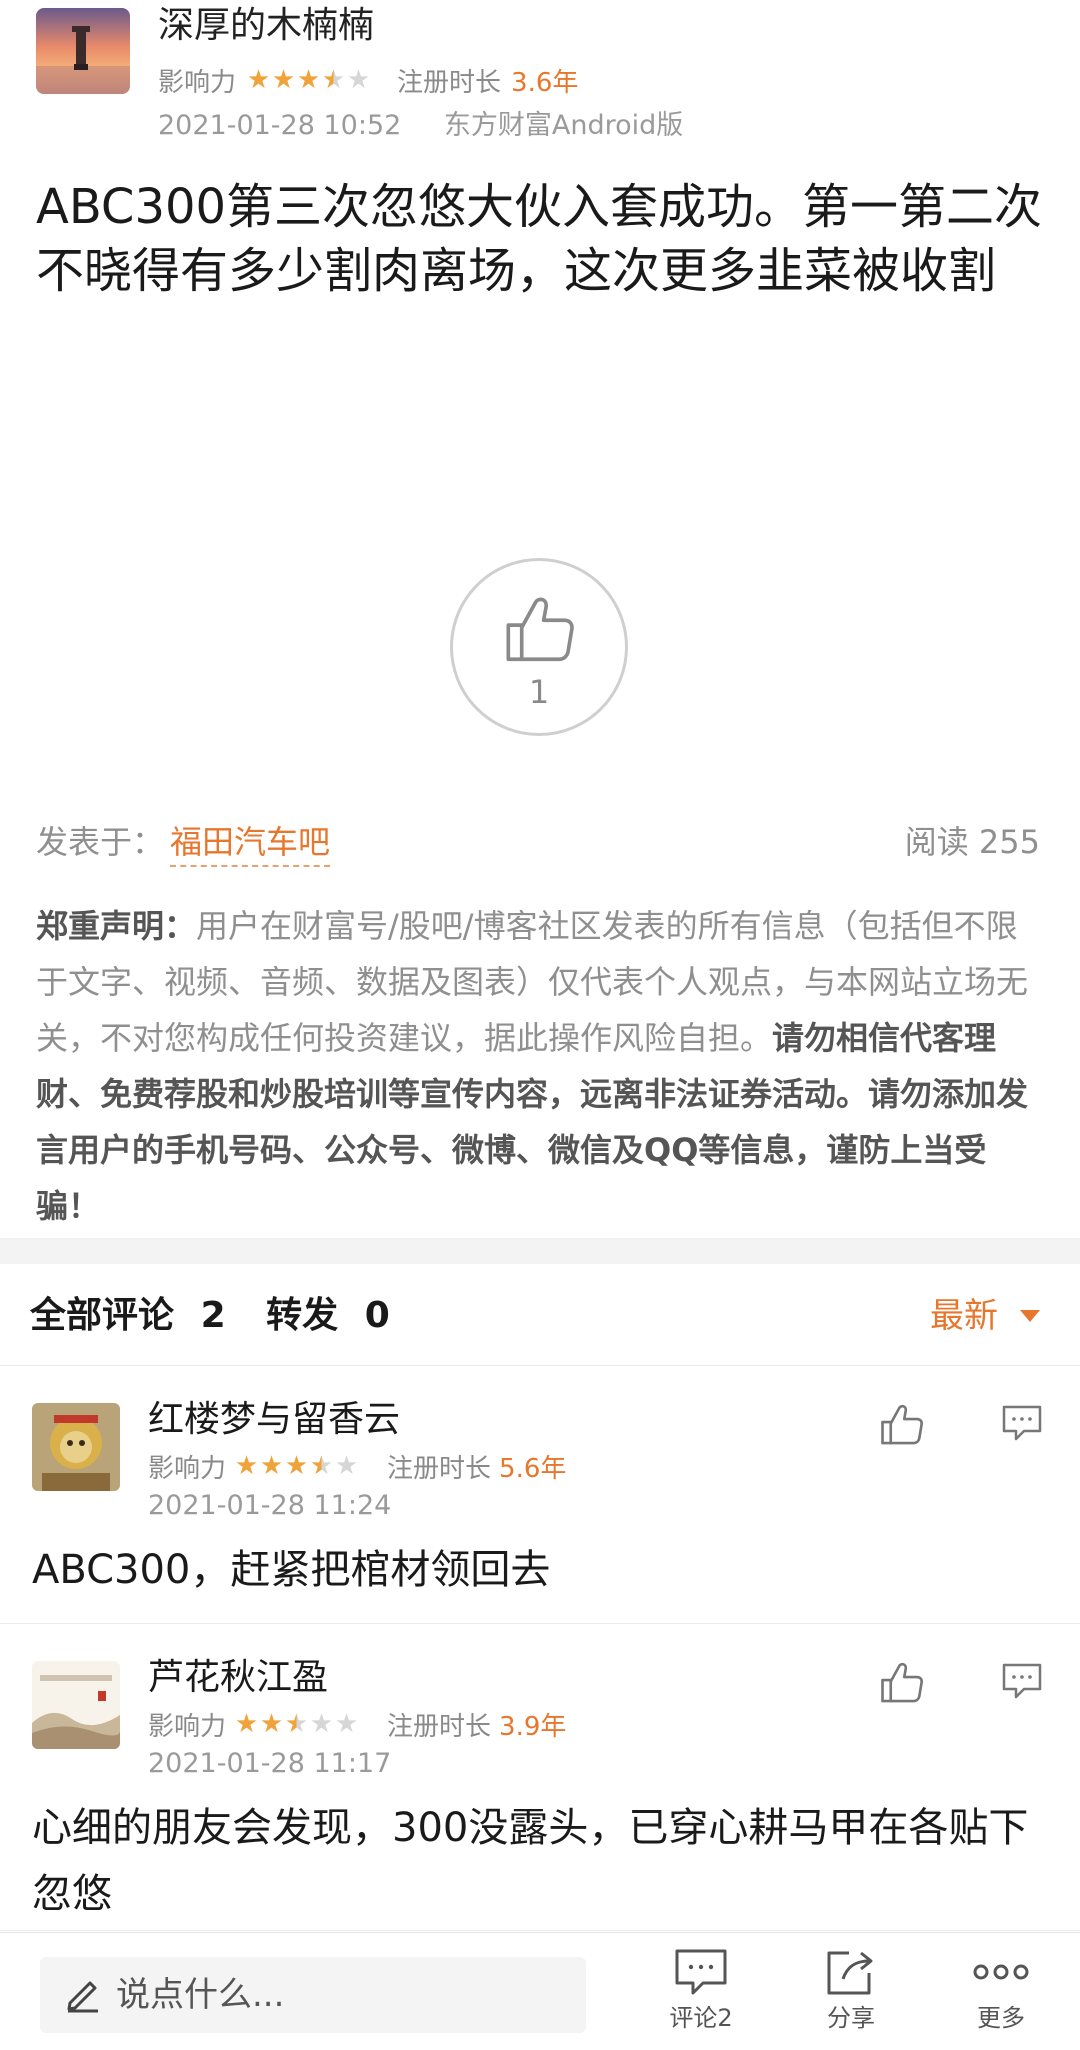 The width and height of the screenshot is (1080, 2050). Describe the element at coordinates (539, 692) in the screenshot. I see `post-like-count: 1` at that location.